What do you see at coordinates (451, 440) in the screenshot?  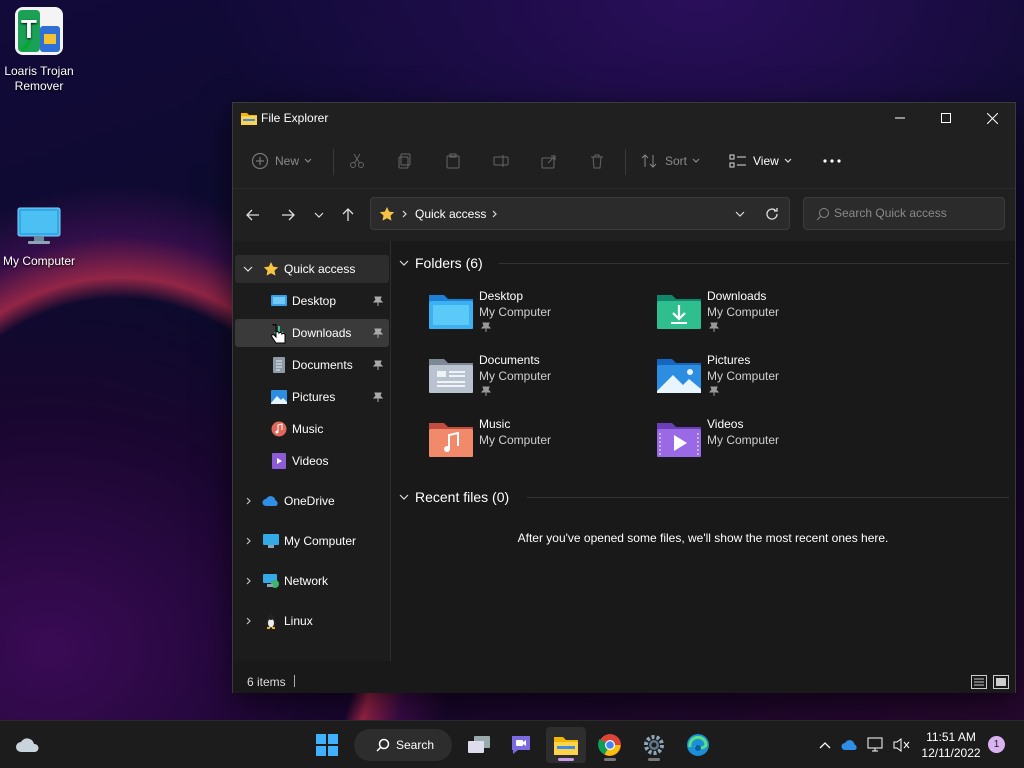 I see `music-folder-icon` at bounding box center [451, 440].